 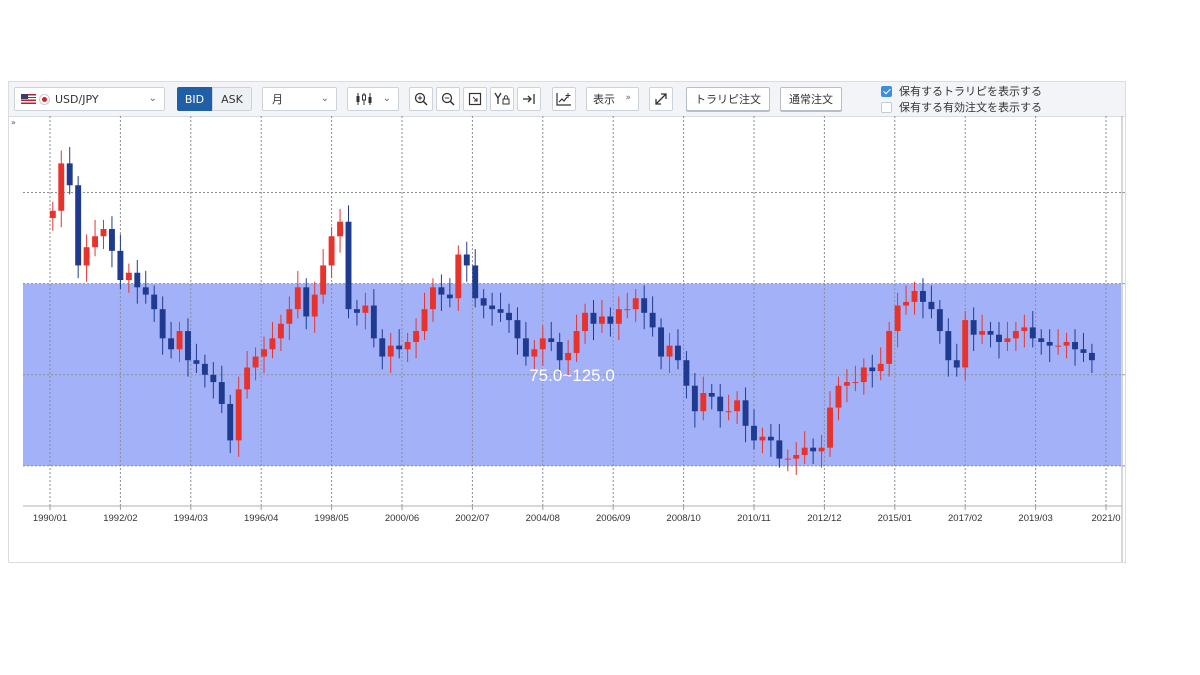 What do you see at coordinates (448, 99) in the screenshot?
I see `zoom-out-button` at bounding box center [448, 99].